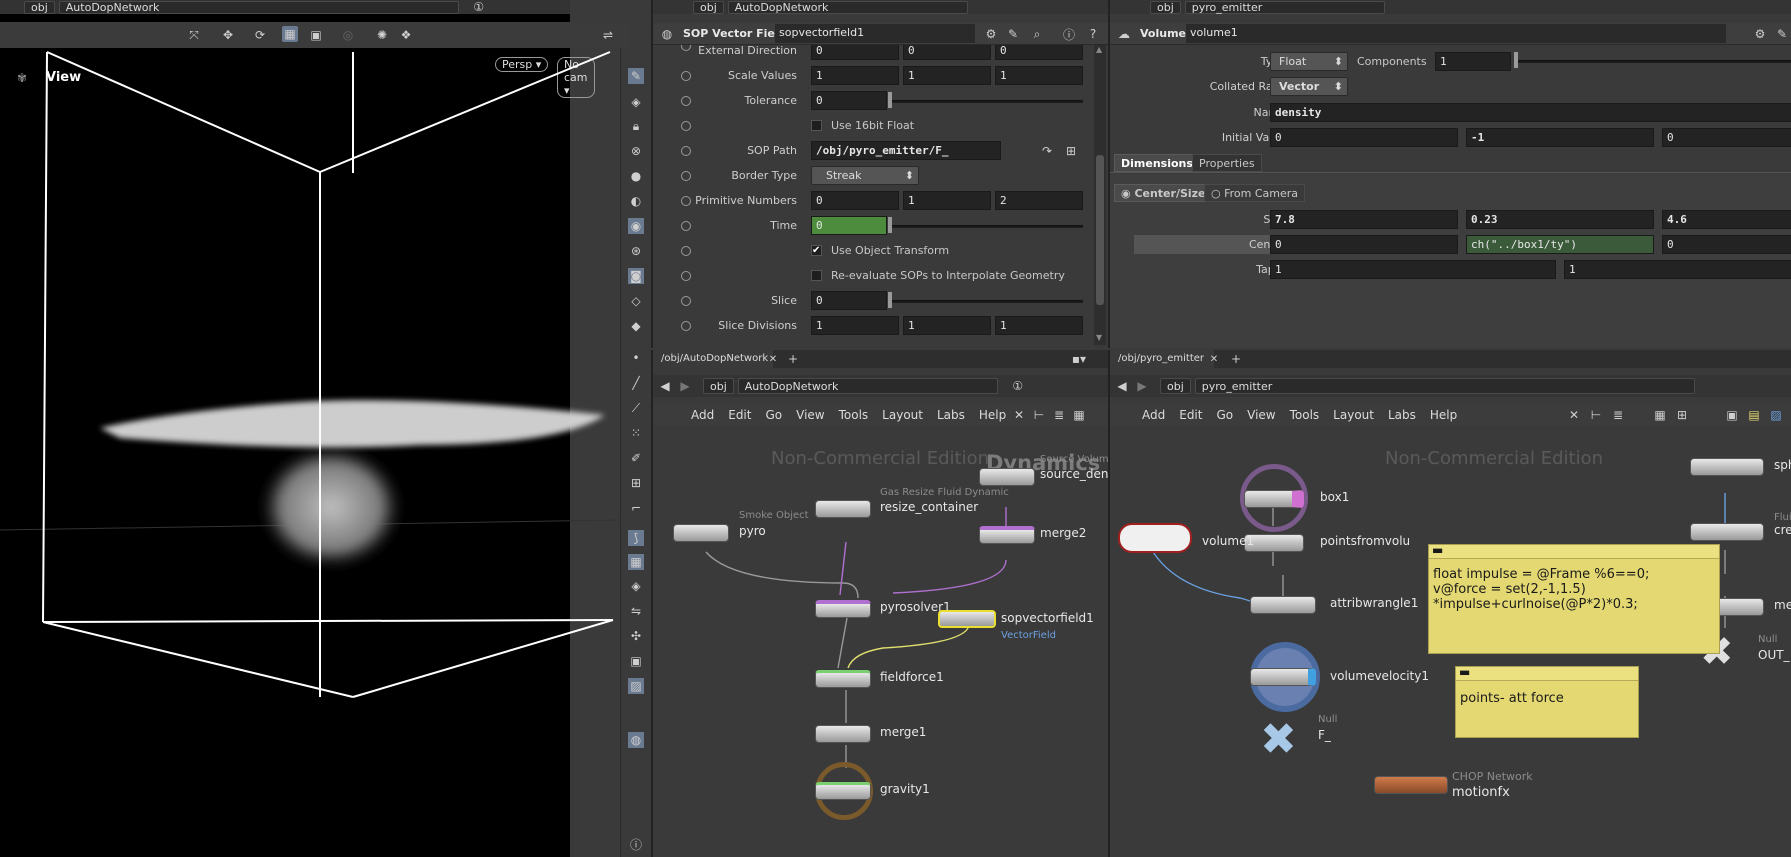 The height and width of the screenshot is (857, 1791). I want to click on dop-path-obj: obj, so click(718, 386).